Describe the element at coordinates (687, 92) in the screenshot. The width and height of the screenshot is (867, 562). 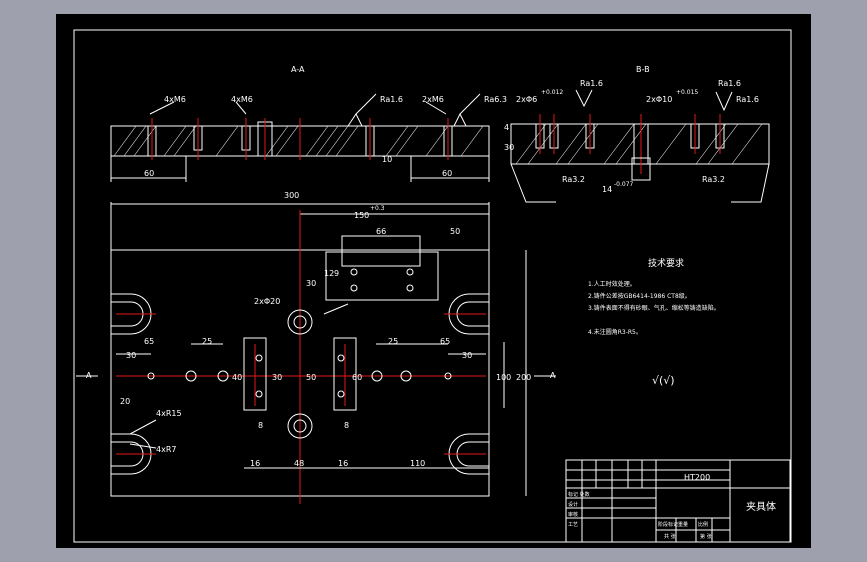
I see `bb-tol-right: +0.015` at that location.